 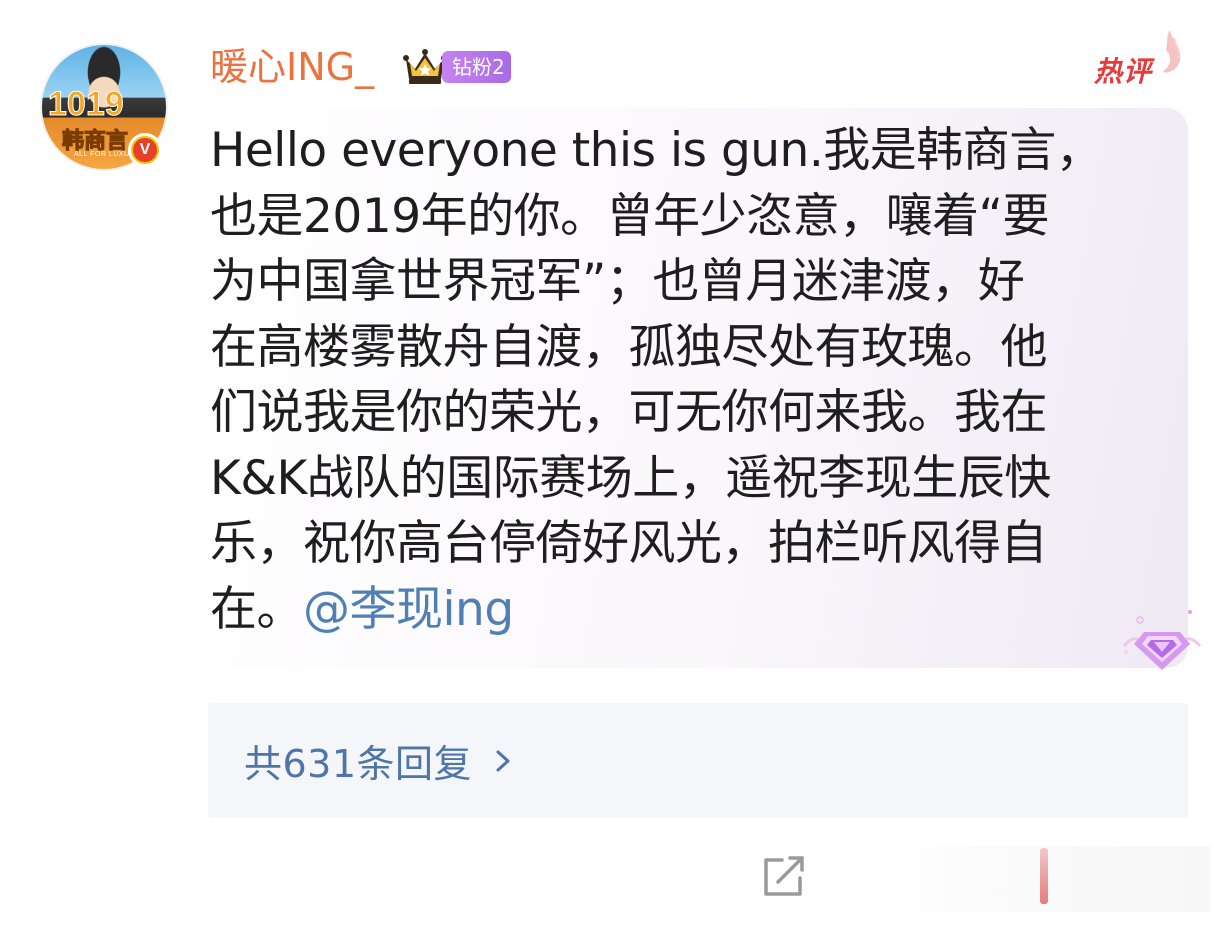 I want to click on comment-line: 们说我是你的荣光，可无你何来我。我在, so click(x=629, y=412).